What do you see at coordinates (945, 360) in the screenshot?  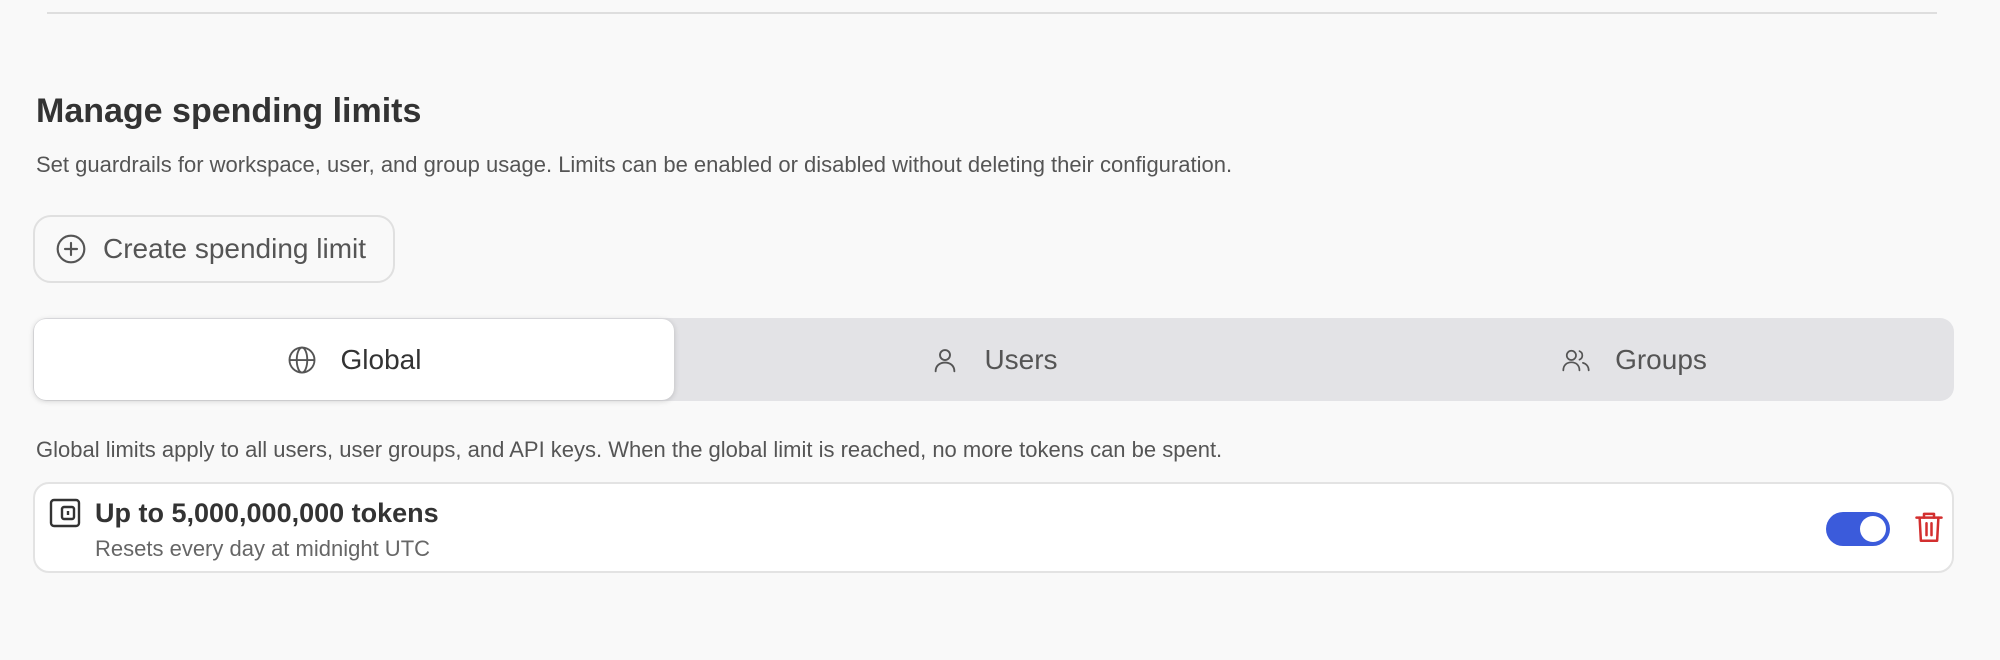 I see `user-icon` at bounding box center [945, 360].